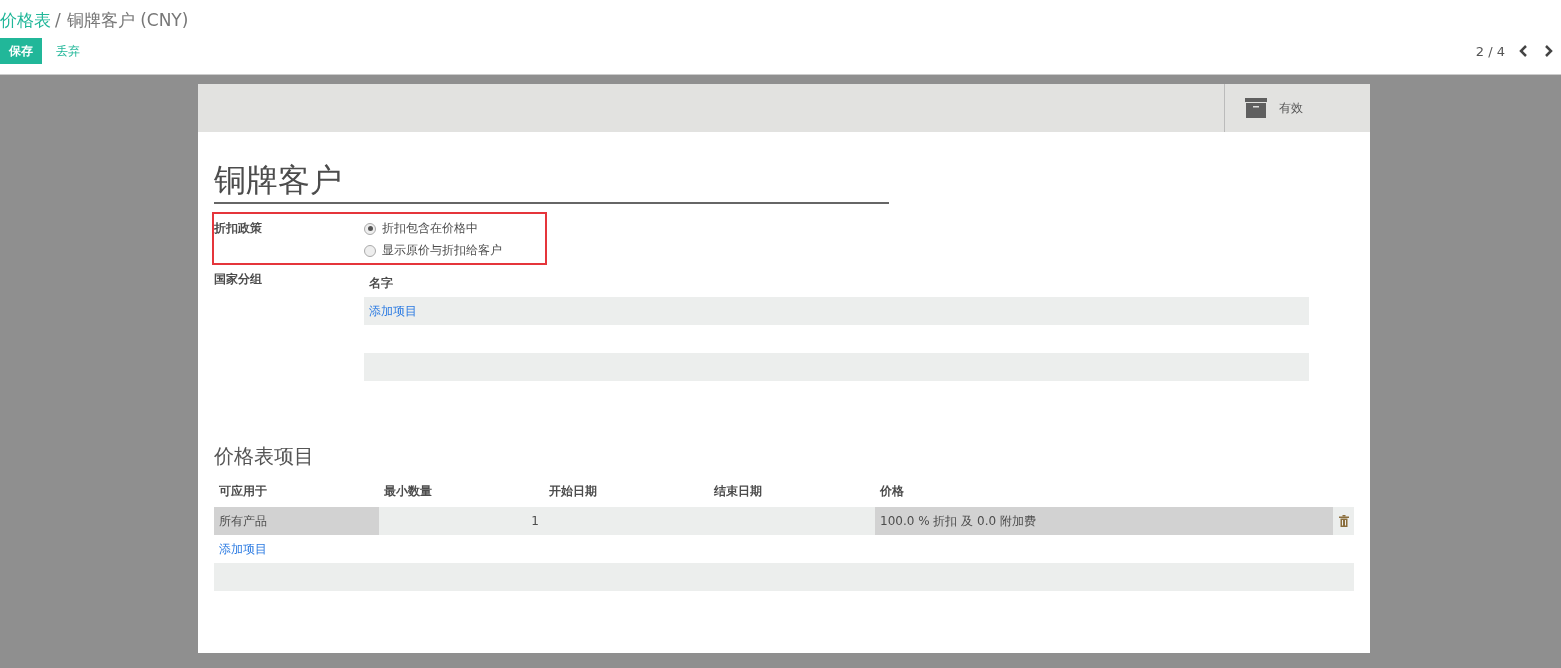  What do you see at coordinates (573, 491) in the screenshot?
I see `column-header: 开始日期` at bounding box center [573, 491].